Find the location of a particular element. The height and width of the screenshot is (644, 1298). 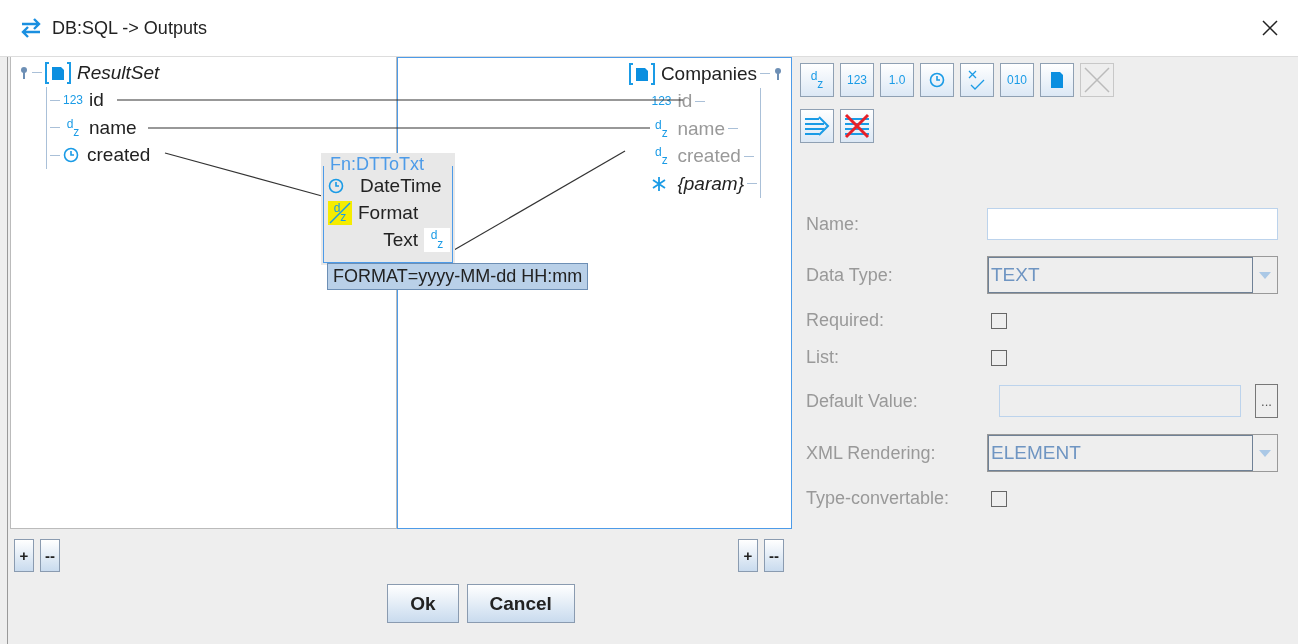

cancel-button: Cancel is located at coordinates (520, 603).